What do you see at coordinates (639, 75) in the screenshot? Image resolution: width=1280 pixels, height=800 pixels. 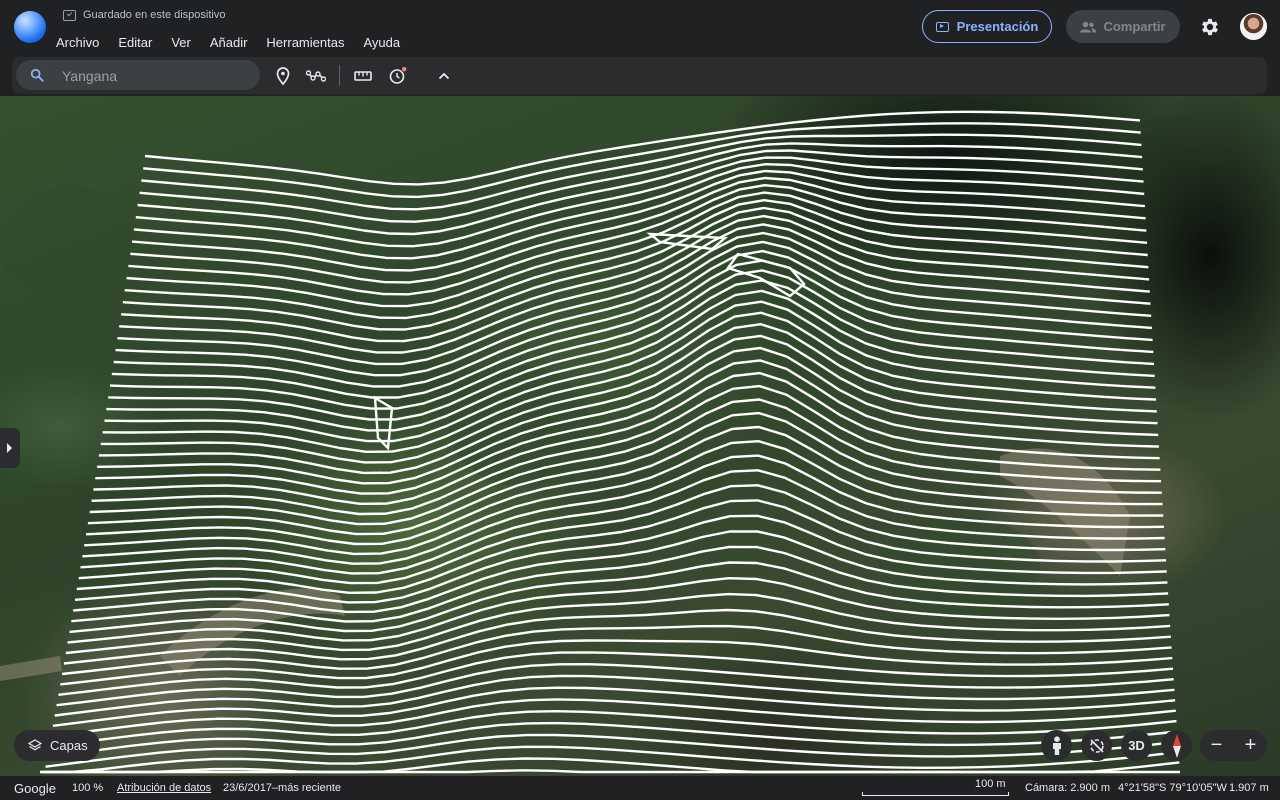 I see `map-toolbar` at bounding box center [639, 75].